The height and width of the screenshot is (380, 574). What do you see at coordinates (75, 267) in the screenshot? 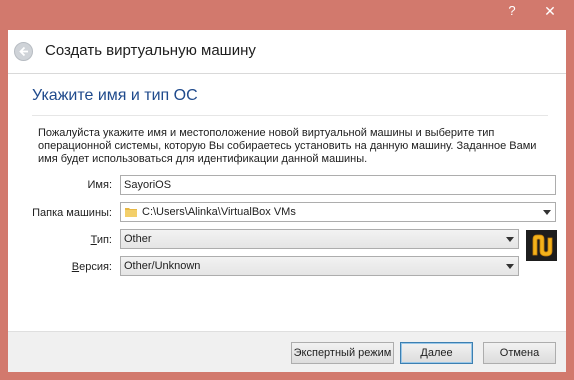
I see `version-label-mnemonic: В` at bounding box center [75, 267].